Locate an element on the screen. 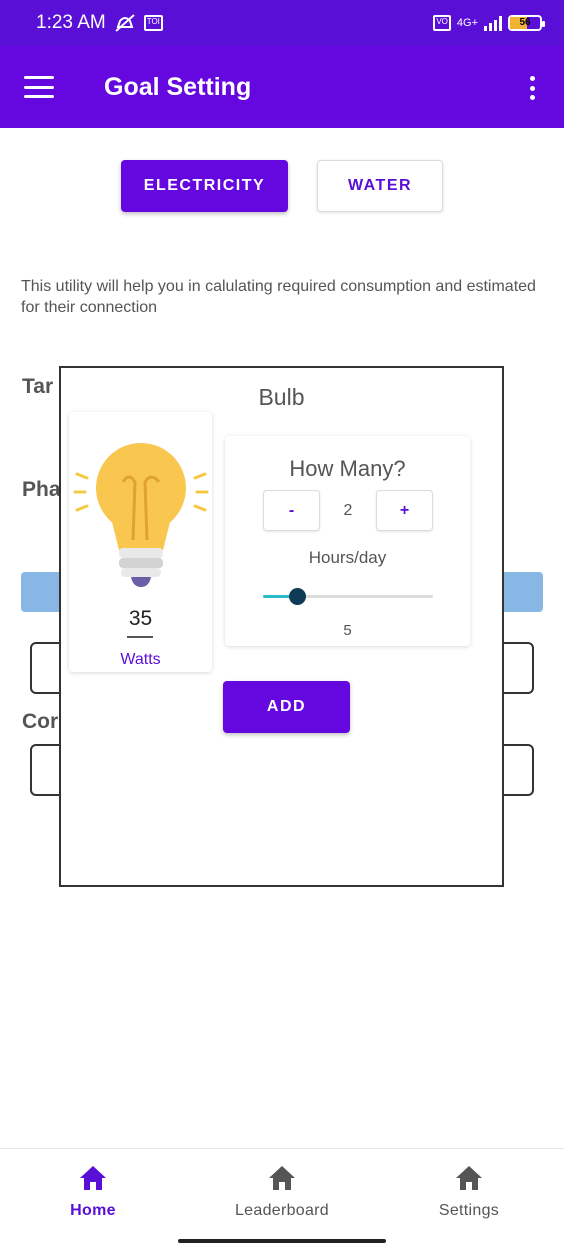  tab-electricity: ELECTRICITY is located at coordinates (204, 186).